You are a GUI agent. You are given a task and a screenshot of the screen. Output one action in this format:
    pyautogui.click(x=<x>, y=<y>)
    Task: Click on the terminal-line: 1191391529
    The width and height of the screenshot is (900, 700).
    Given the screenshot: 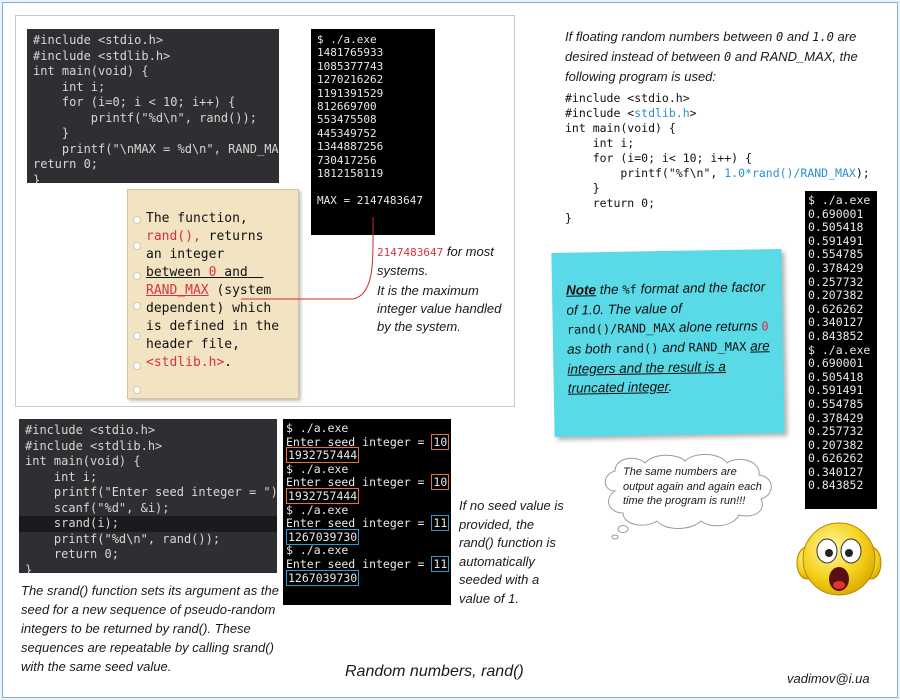 What is the action you would take?
    pyautogui.click(x=350, y=93)
    